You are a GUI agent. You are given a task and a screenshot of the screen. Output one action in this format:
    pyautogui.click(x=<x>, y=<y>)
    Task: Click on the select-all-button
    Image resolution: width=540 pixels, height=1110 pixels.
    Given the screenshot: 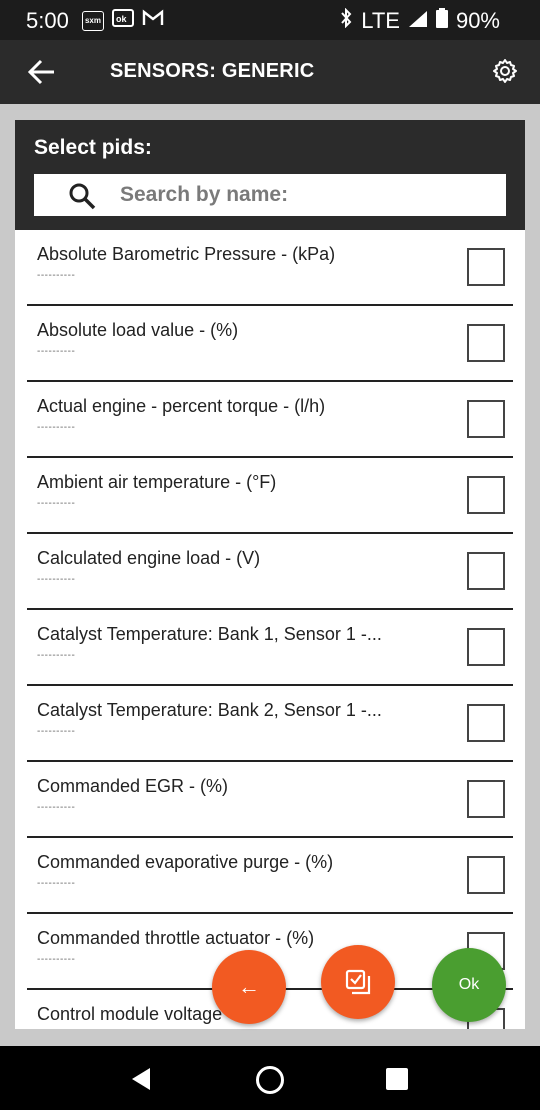 What is the action you would take?
    pyautogui.click(x=358, y=982)
    